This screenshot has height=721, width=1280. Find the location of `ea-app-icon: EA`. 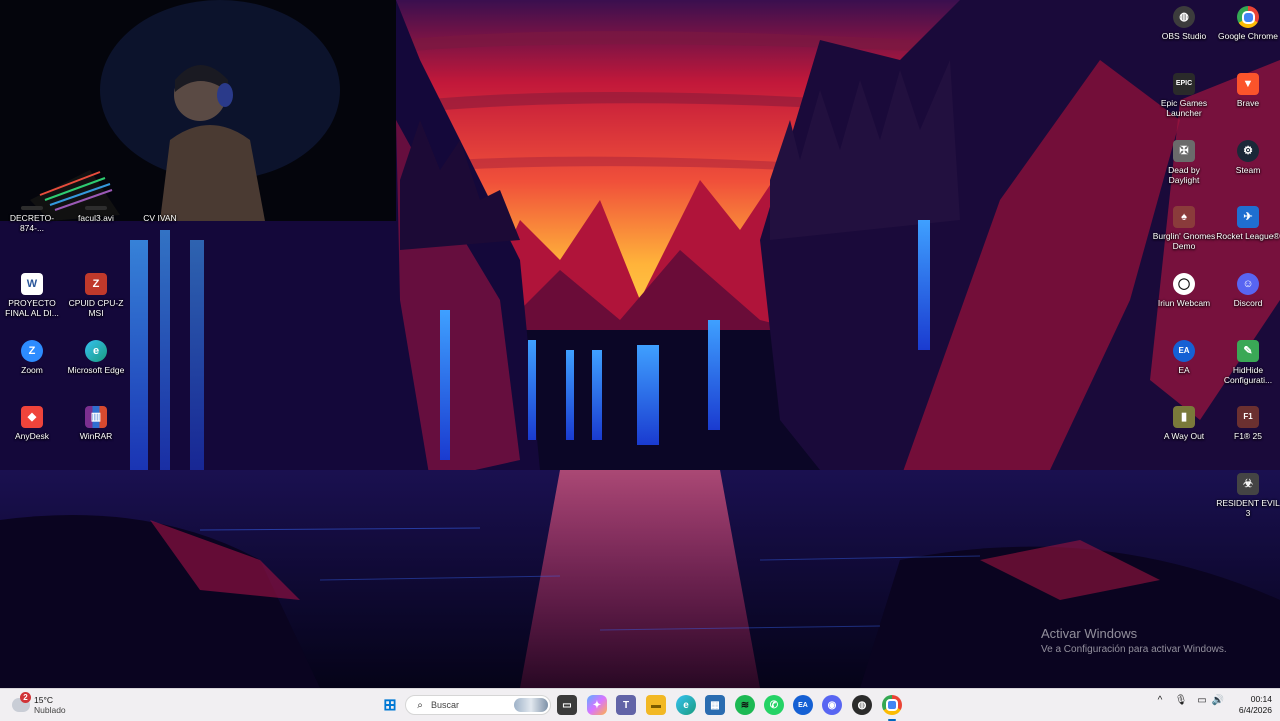

ea-app-icon: EA is located at coordinates (803, 705).